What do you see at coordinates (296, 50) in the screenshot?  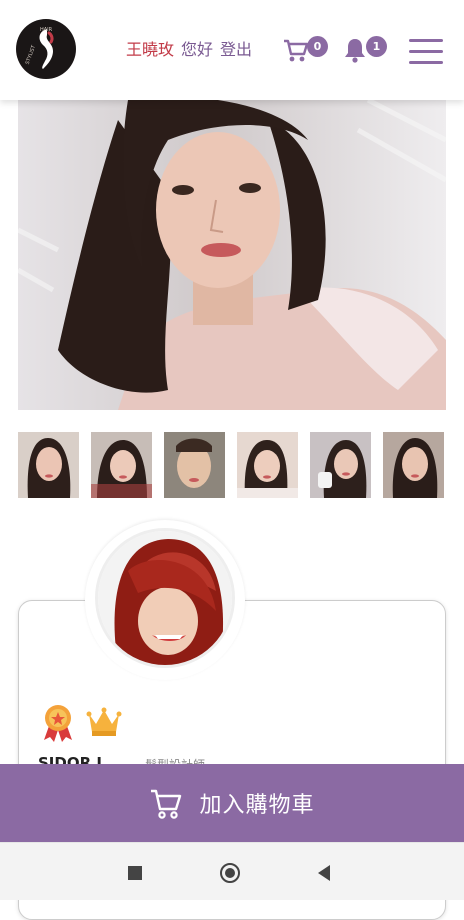 I see `cart-icon` at bounding box center [296, 50].